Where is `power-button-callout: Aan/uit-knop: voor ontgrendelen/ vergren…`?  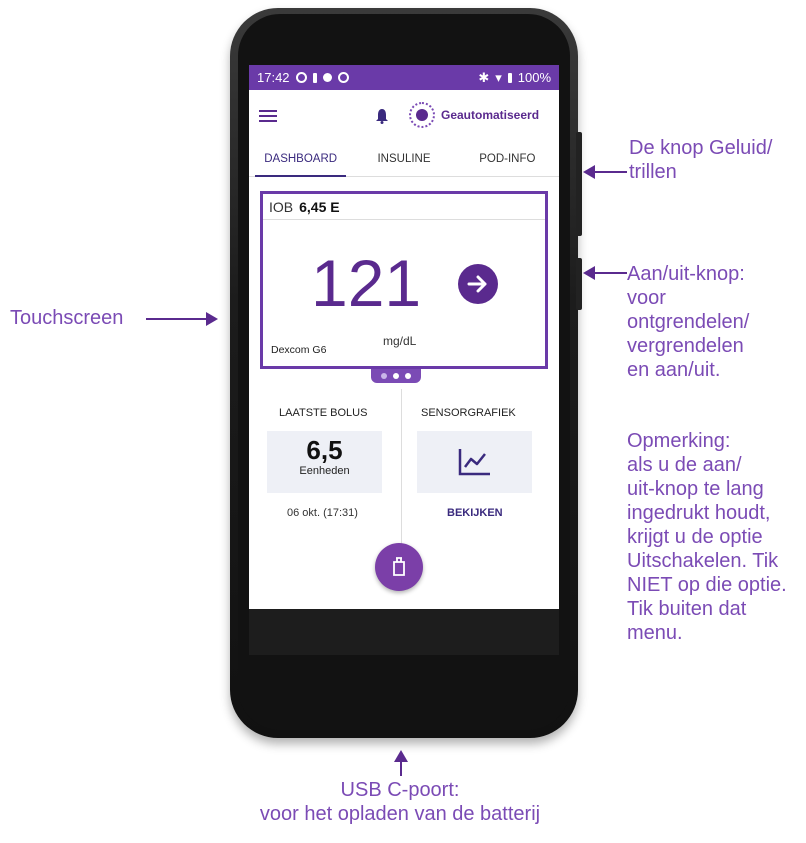 power-button-callout: Aan/uit-knop: voor ontgrendelen/ vergren… is located at coordinates (688, 322).